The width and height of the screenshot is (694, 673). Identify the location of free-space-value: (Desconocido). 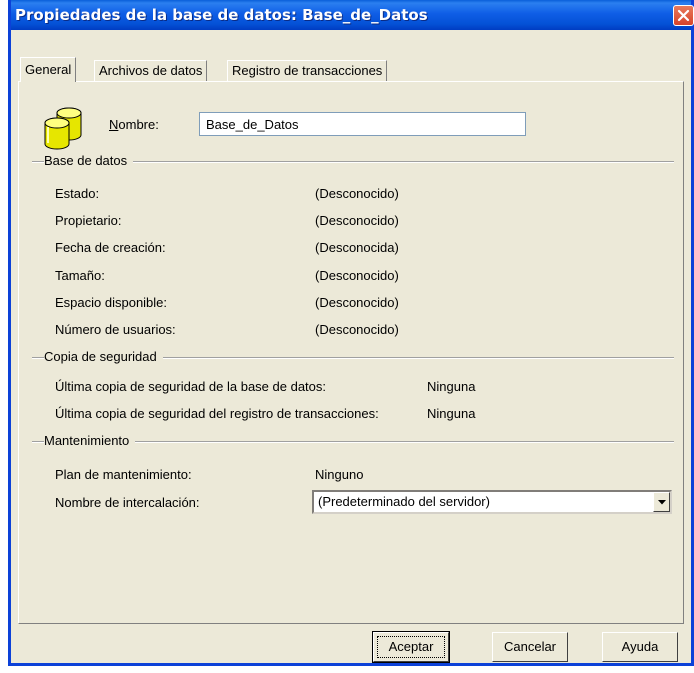
(357, 302).